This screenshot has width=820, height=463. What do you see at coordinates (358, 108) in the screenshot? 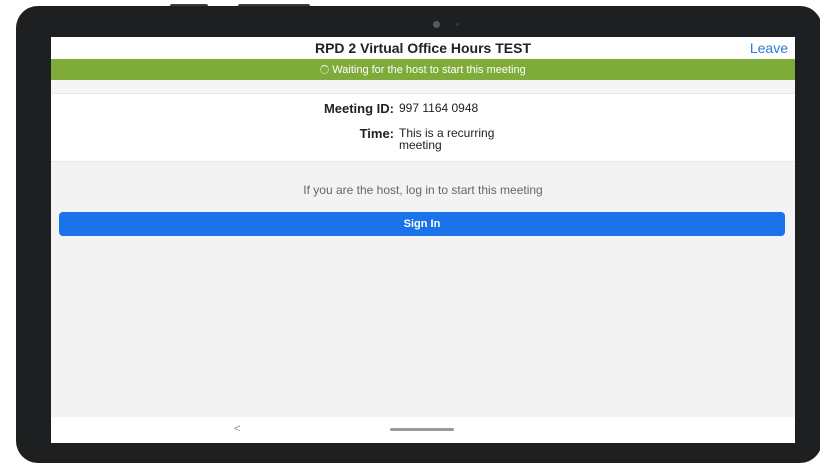
I see `meeting-id-label: Meeting ID:` at bounding box center [358, 108].